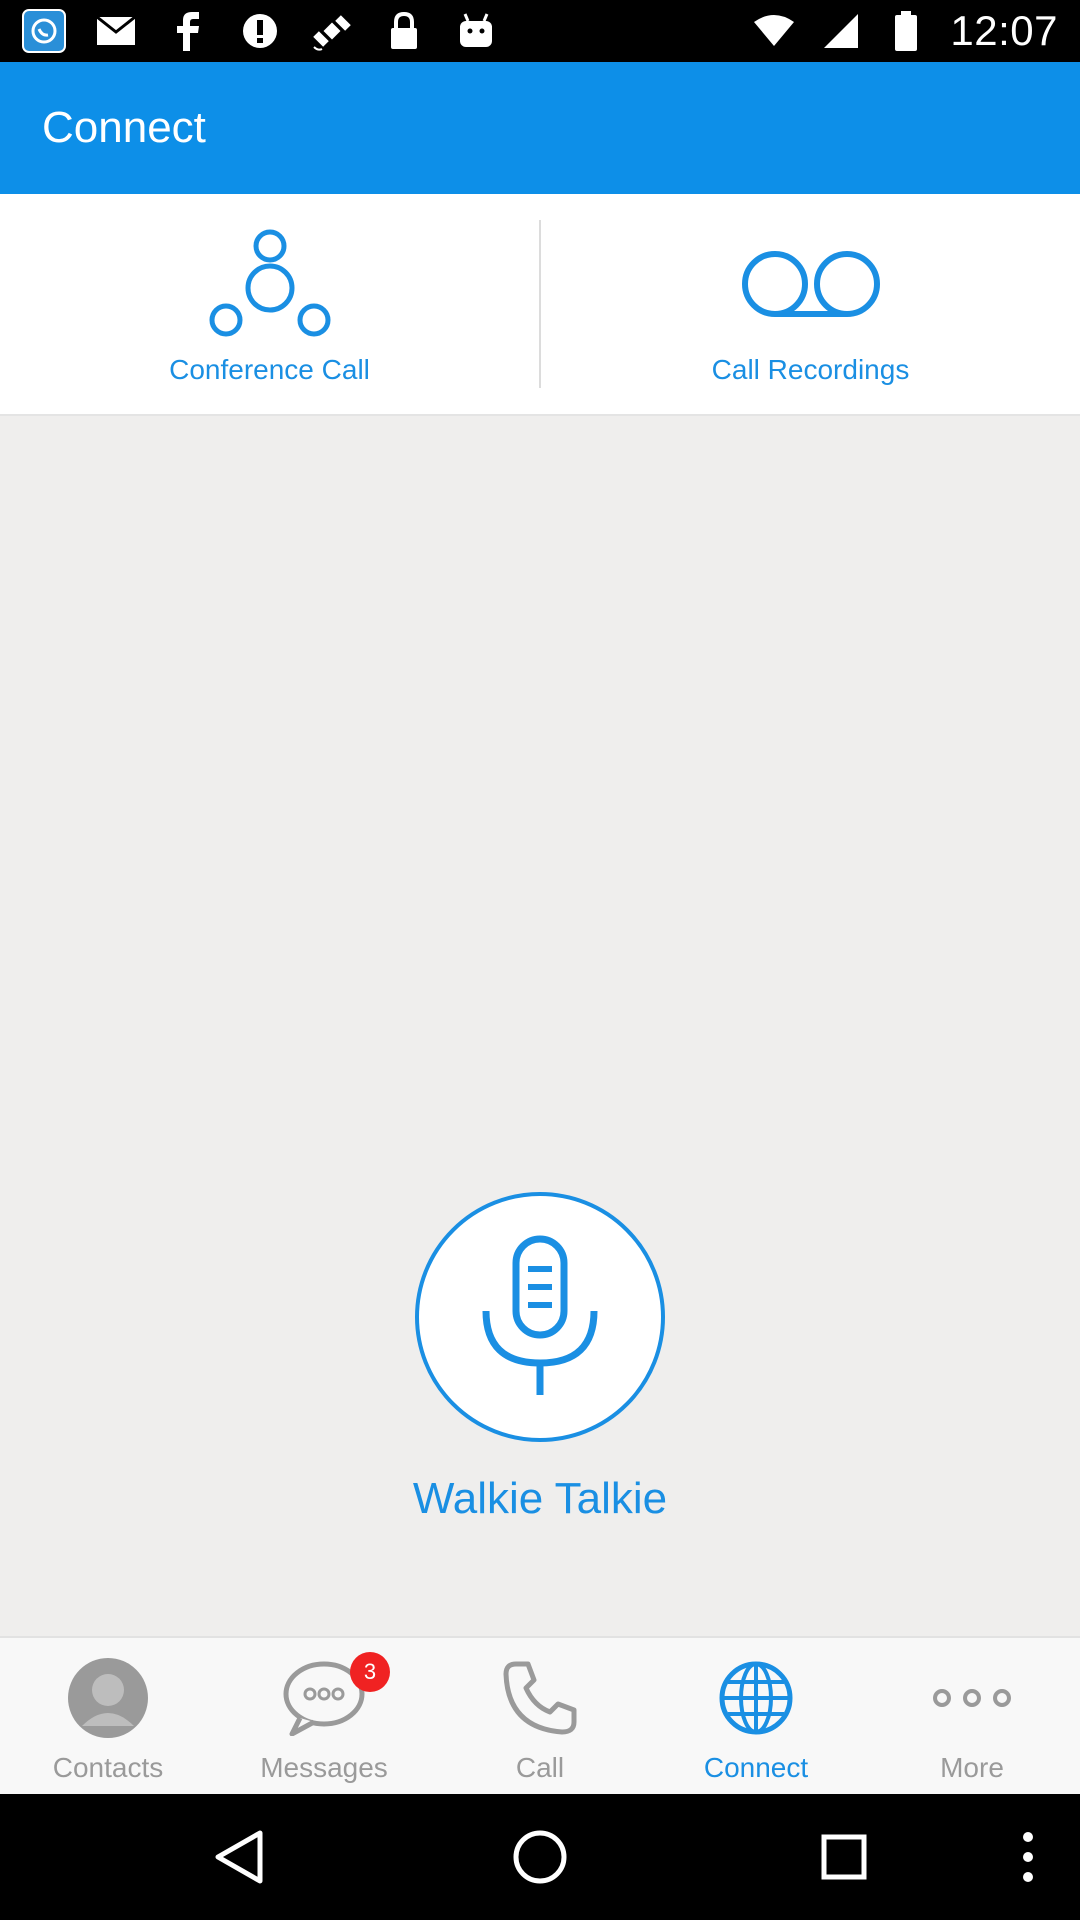 The image size is (1080, 1920). I want to click on tab-label: Contacts, so click(108, 1767).